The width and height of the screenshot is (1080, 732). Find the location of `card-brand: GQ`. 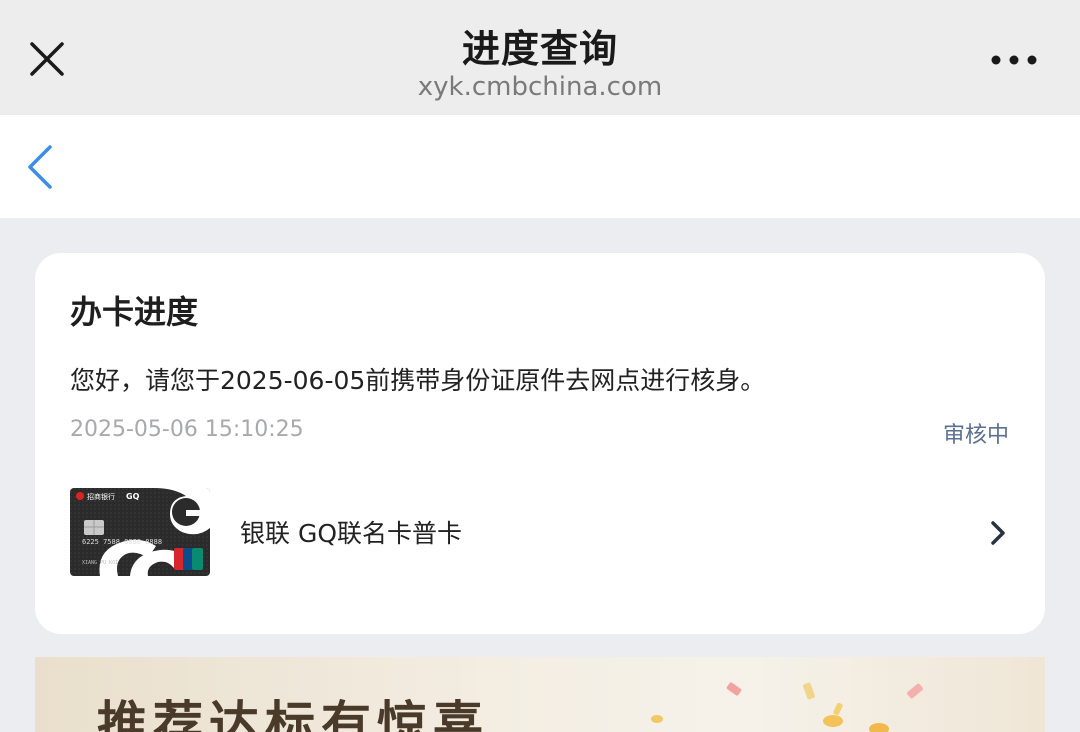

card-brand: GQ is located at coordinates (133, 496).